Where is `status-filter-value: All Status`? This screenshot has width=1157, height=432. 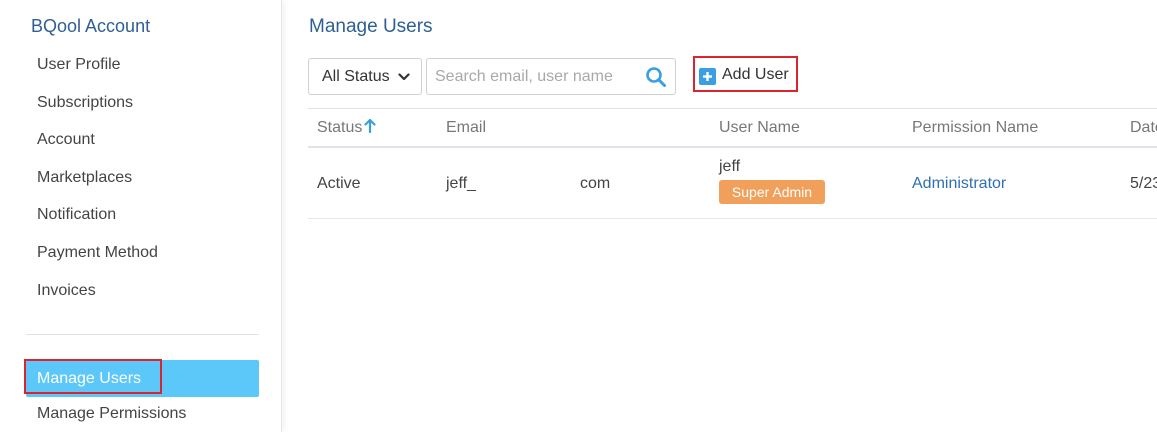
status-filter-value: All Status is located at coordinates (356, 76).